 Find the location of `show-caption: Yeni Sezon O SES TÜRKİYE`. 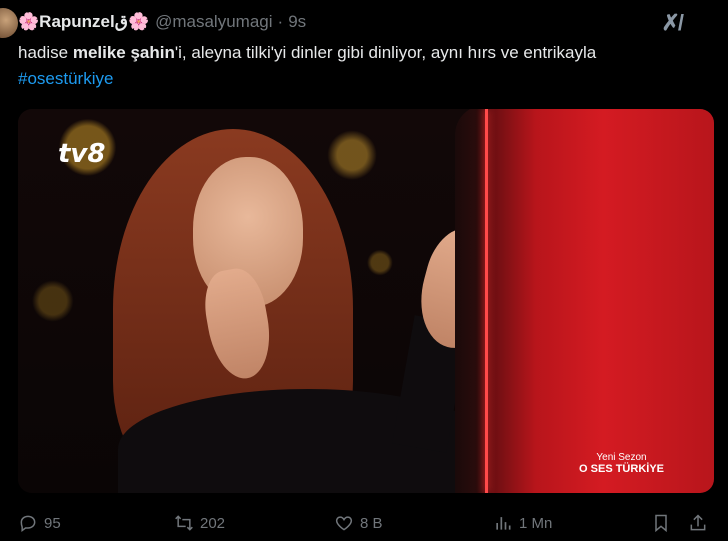

show-caption: Yeni Sezon O SES TÜRKİYE is located at coordinates (621, 463).